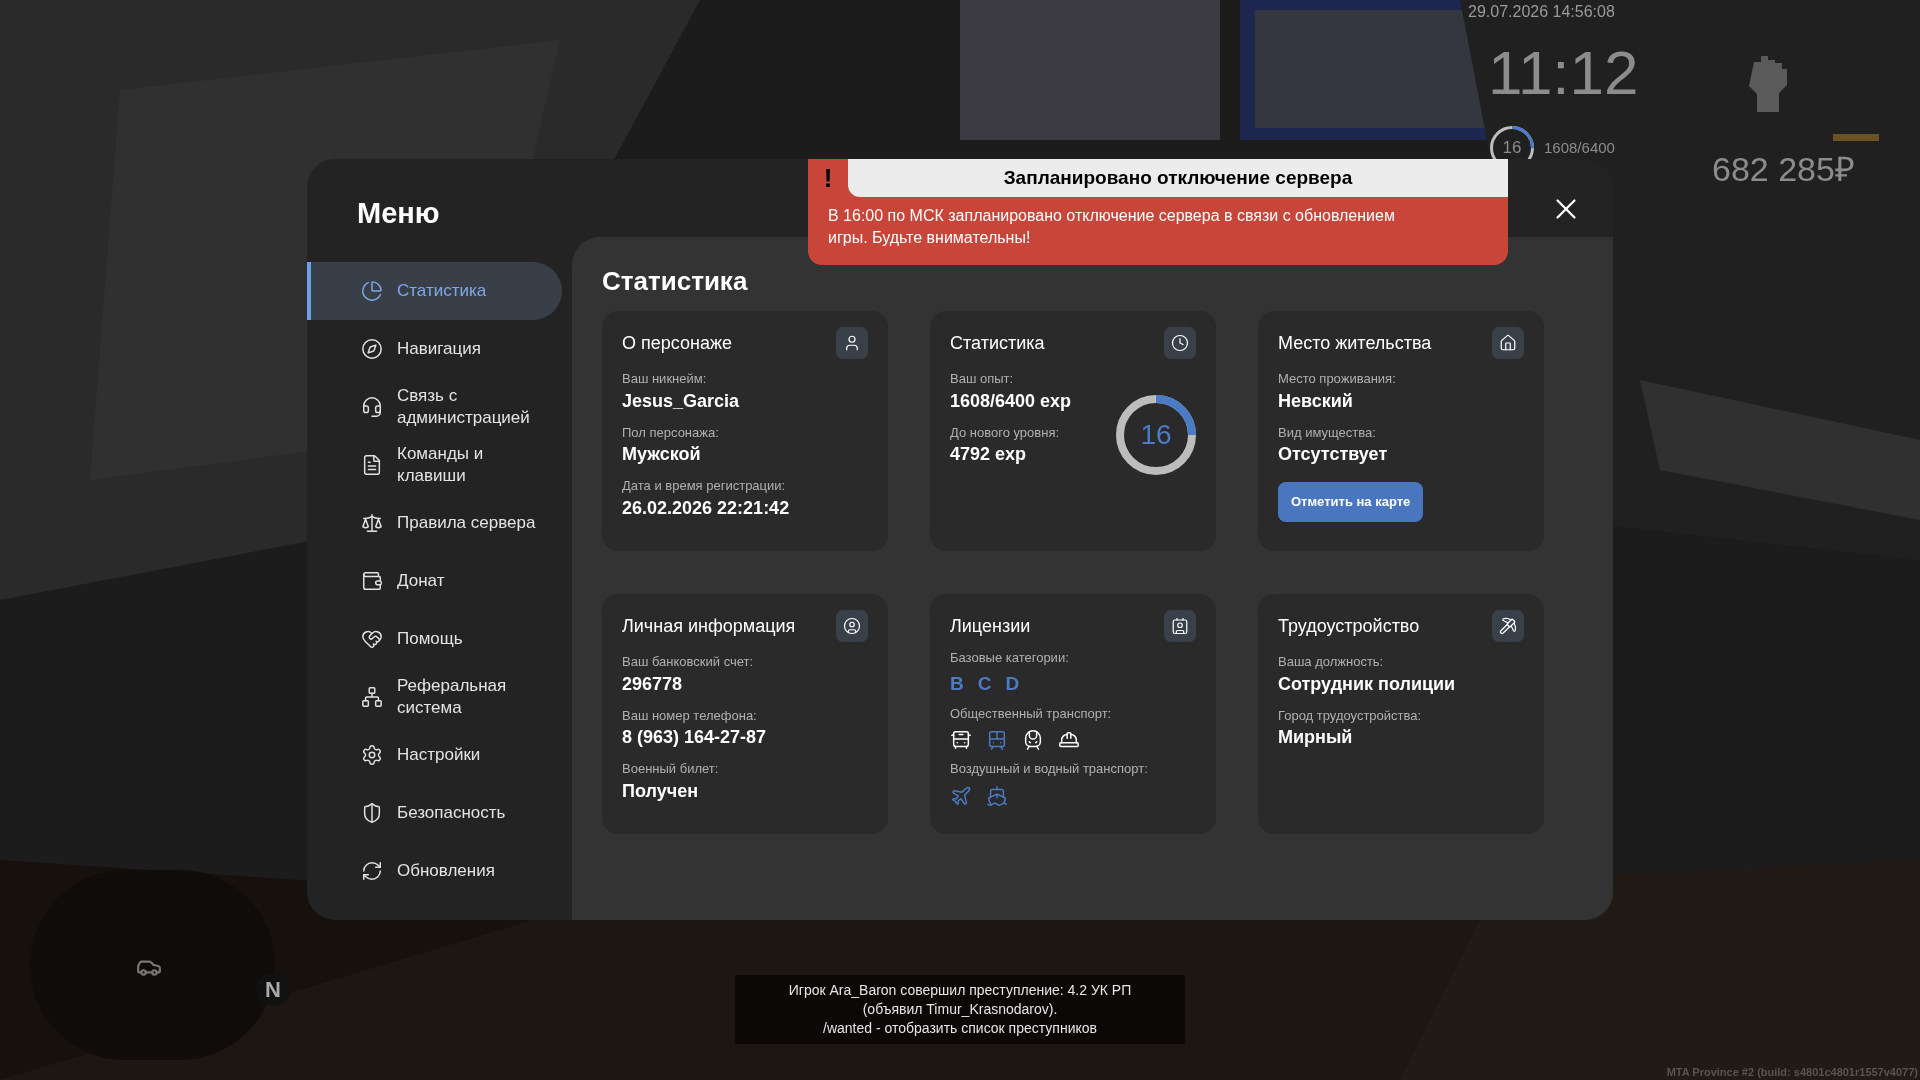 This screenshot has height=1080, width=1920. What do you see at coordinates (704, 486) in the screenshot?
I see `field-label: Дата и время регистрации:` at bounding box center [704, 486].